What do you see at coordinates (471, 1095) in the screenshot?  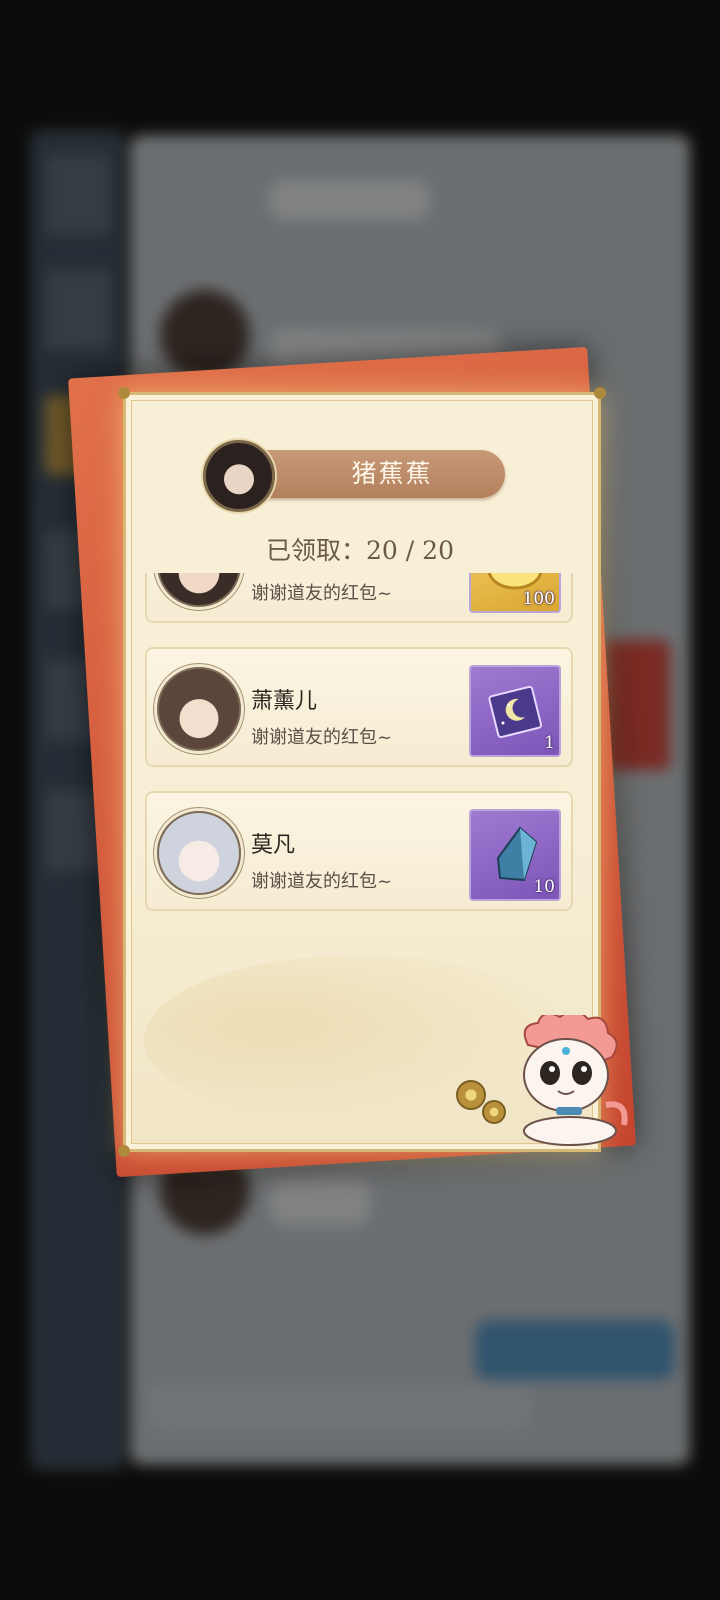 I see `coin-icon` at bounding box center [471, 1095].